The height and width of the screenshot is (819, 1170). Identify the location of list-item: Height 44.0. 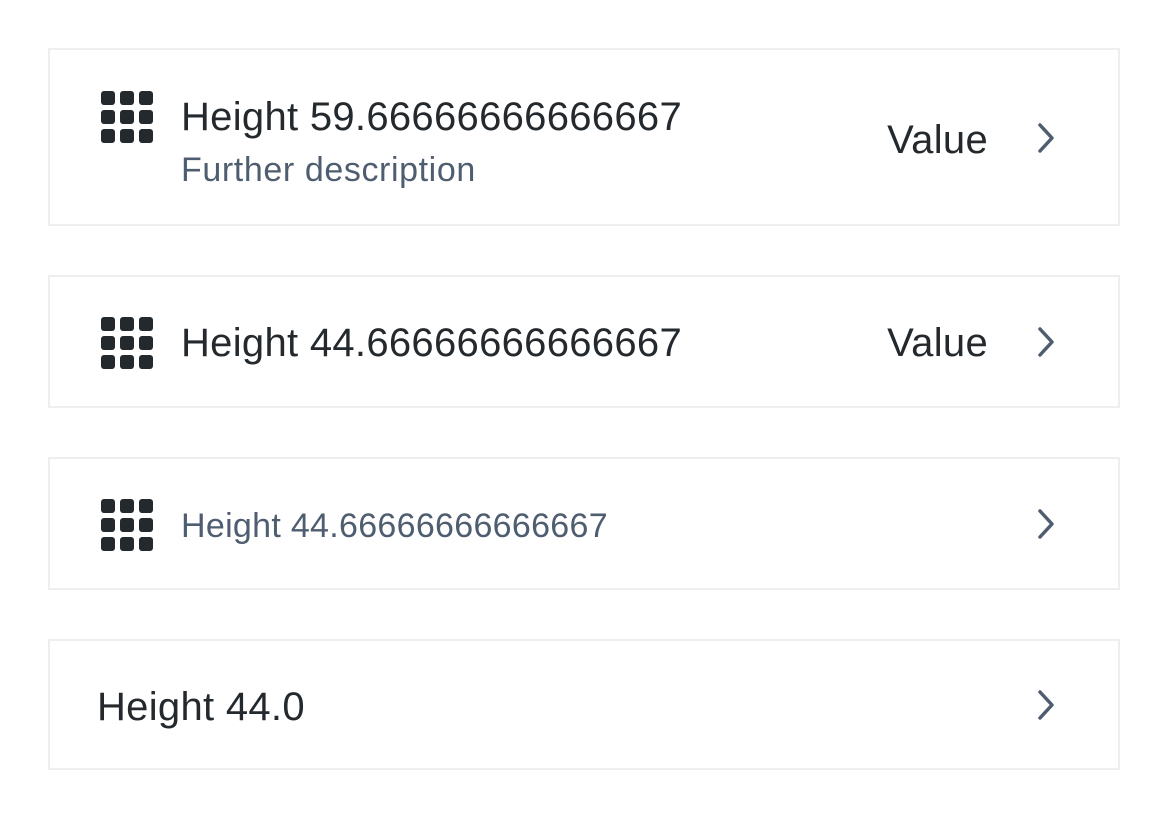
(584, 704).